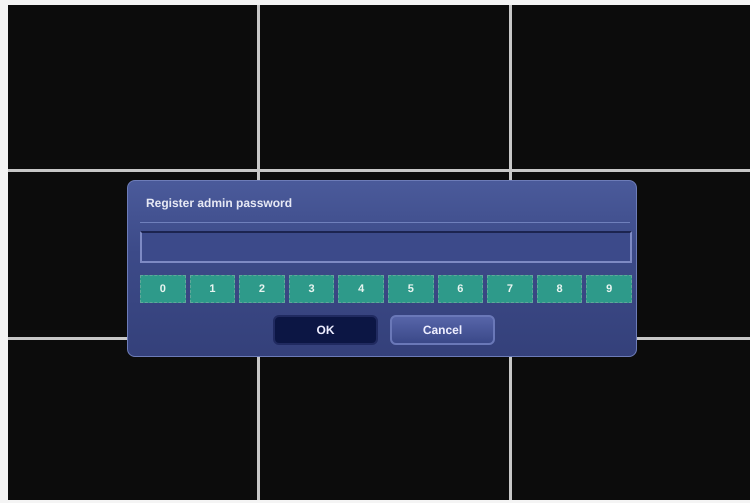 This screenshot has height=503, width=750. What do you see at coordinates (361, 289) in the screenshot?
I see `digit-key: 4` at bounding box center [361, 289].